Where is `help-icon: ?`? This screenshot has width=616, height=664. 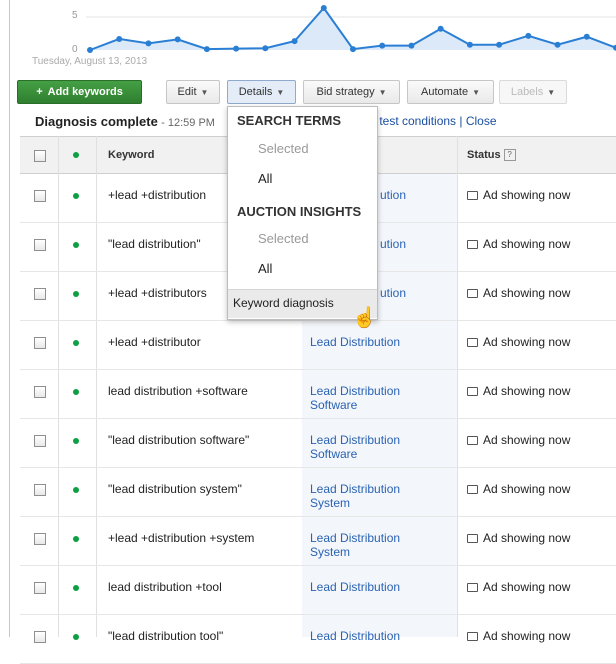 help-icon: ? is located at coordinates (509, 155).